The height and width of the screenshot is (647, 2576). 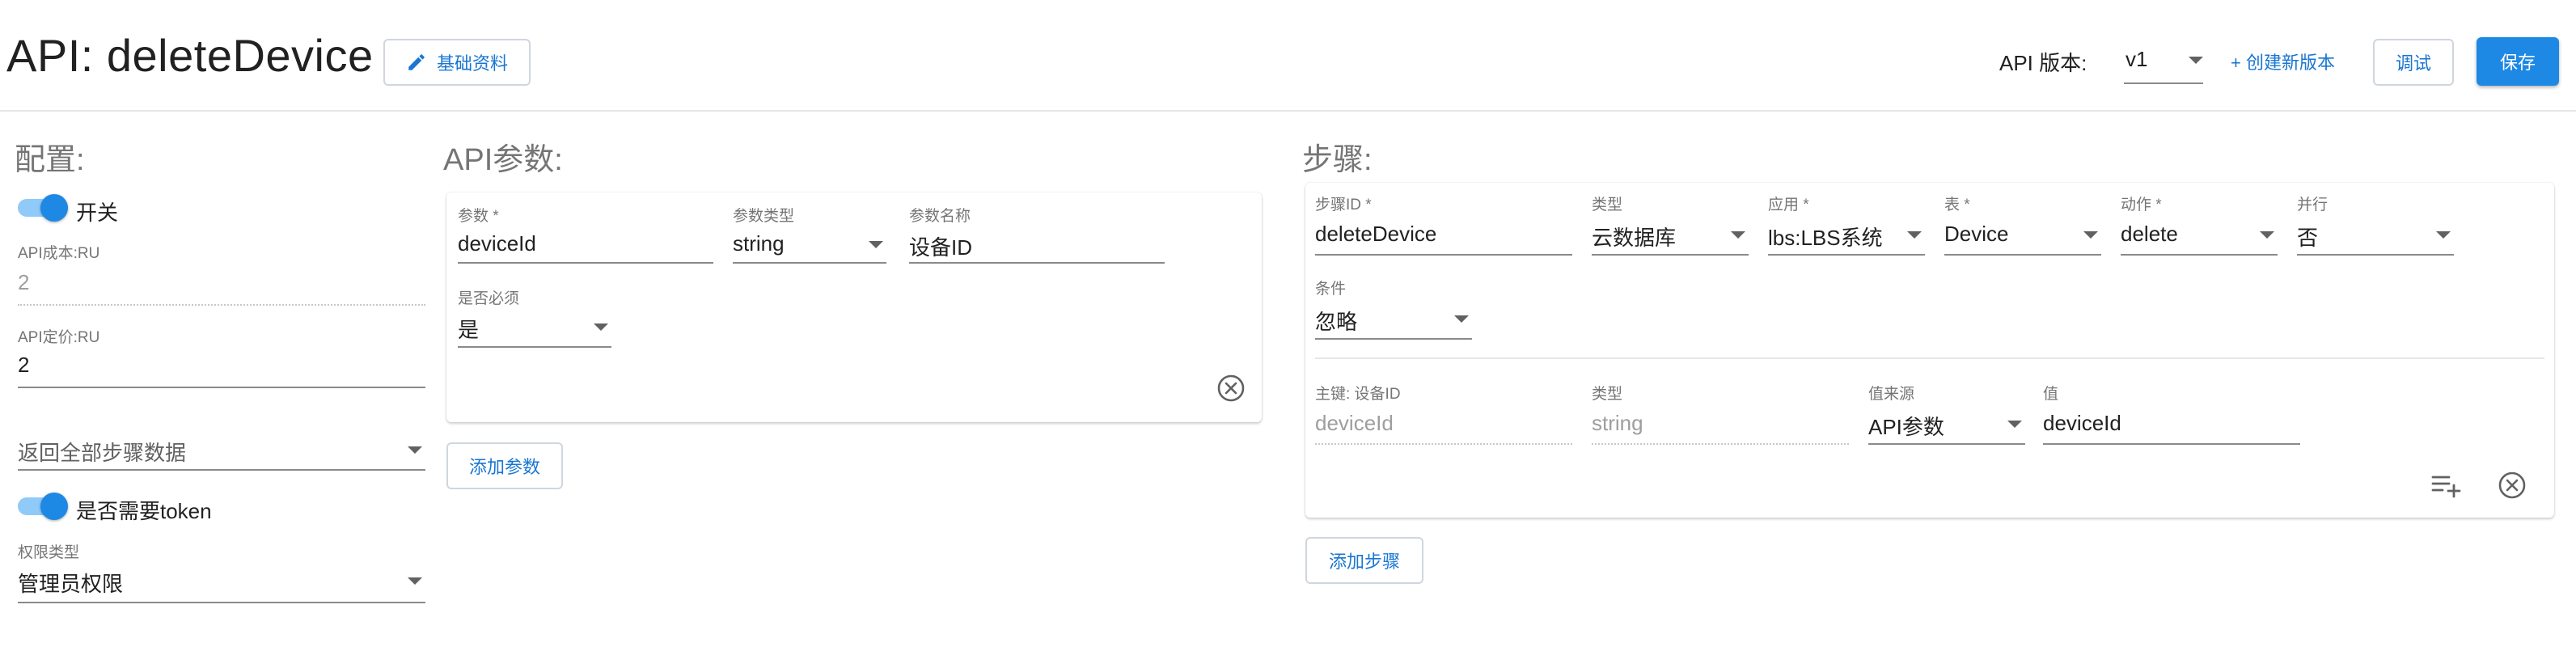 I want to click on value-source-value: API参数, so click(x=1906, y=427).